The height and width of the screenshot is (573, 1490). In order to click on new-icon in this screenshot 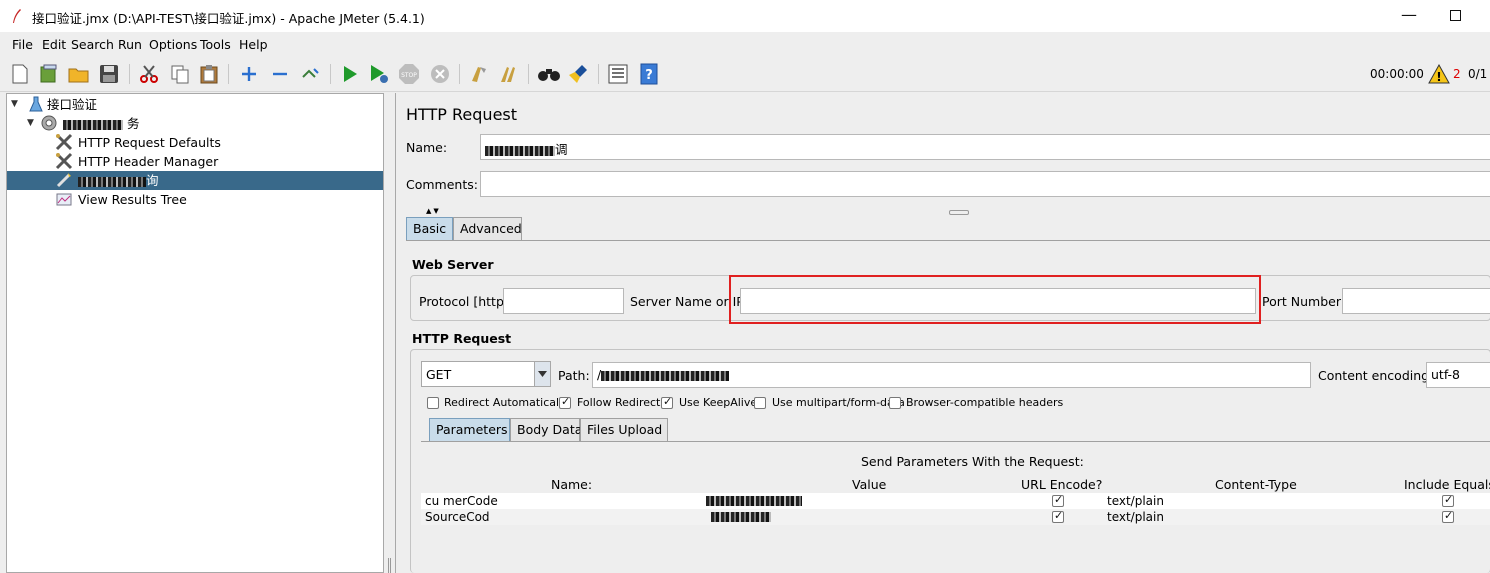, I will do `click(20, 74)`.